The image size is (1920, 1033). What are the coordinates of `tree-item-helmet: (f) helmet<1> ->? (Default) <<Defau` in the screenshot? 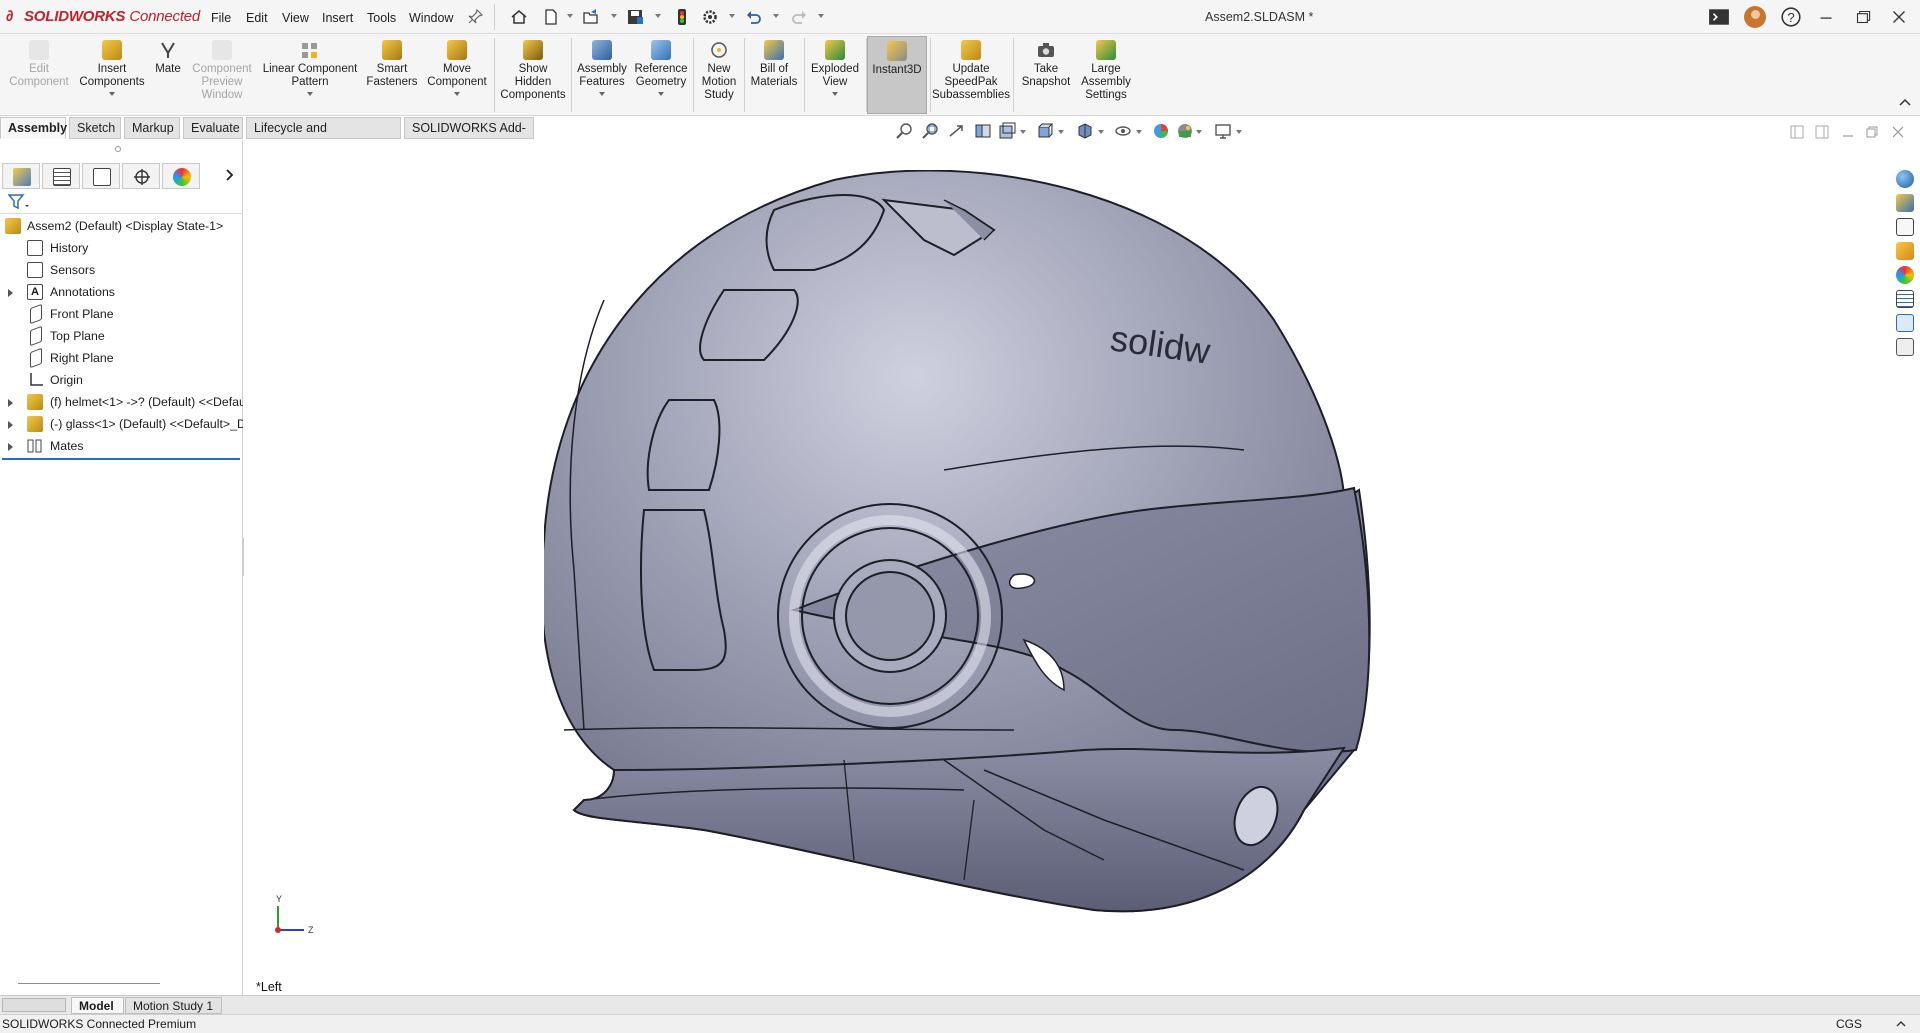 It's located at (121, 402).